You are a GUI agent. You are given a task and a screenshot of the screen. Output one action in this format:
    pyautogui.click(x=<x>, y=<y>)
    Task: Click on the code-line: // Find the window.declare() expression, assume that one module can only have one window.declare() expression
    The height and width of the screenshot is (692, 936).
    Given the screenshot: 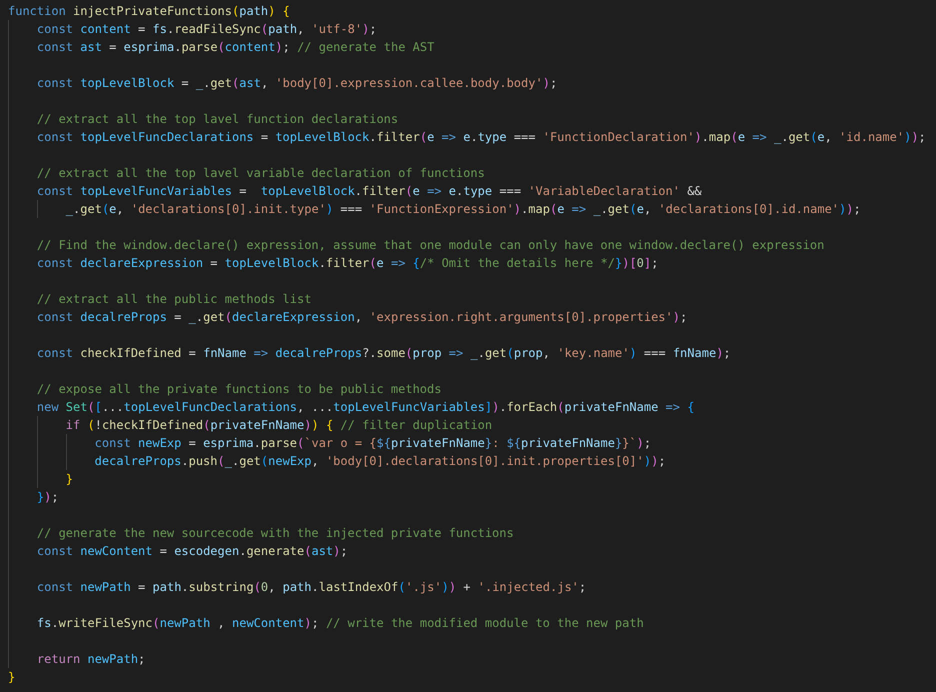 What is the action you would take?
    pyautogui.click(x=430, y=245)
    